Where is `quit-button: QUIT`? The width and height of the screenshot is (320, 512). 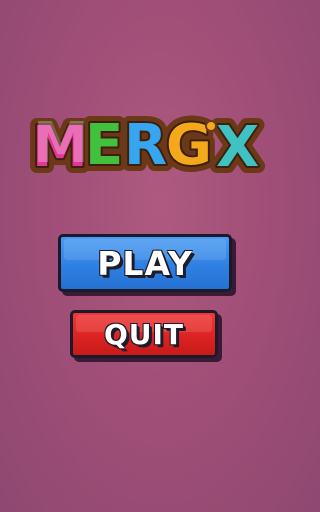 quit-button: QUIT is located at coordinates (144, 334).